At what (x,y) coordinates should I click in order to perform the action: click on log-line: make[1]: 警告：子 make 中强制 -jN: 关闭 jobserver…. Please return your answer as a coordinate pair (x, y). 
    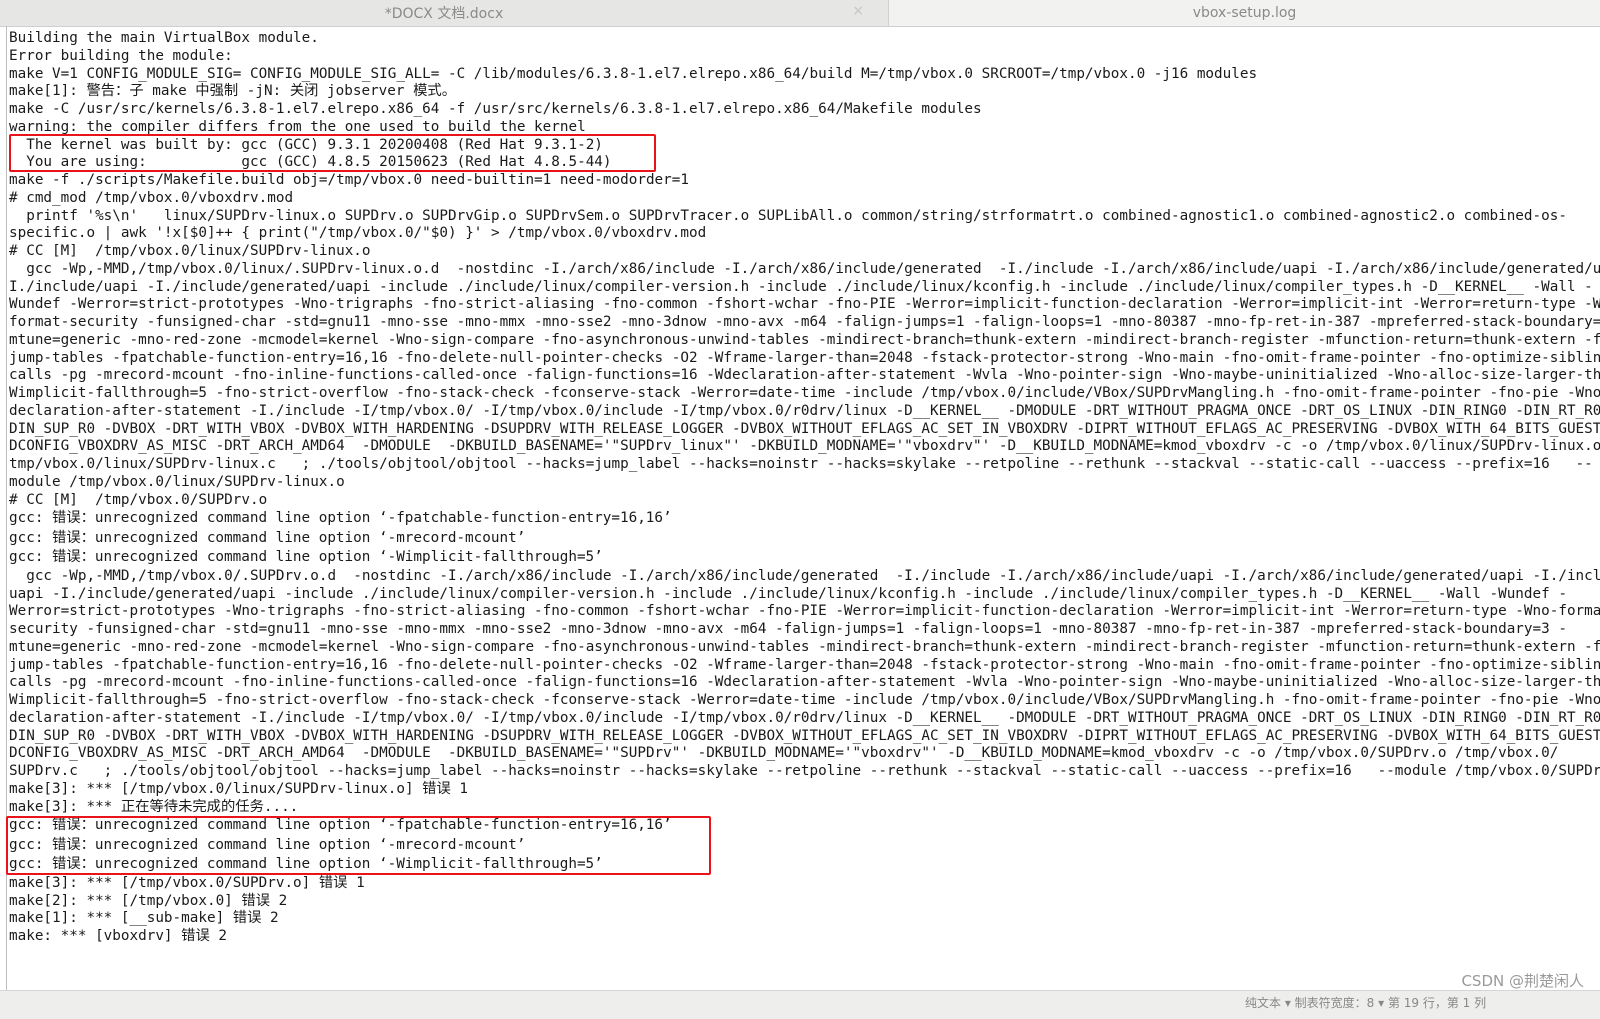
    Looking at the image, I should click on (232, 91).